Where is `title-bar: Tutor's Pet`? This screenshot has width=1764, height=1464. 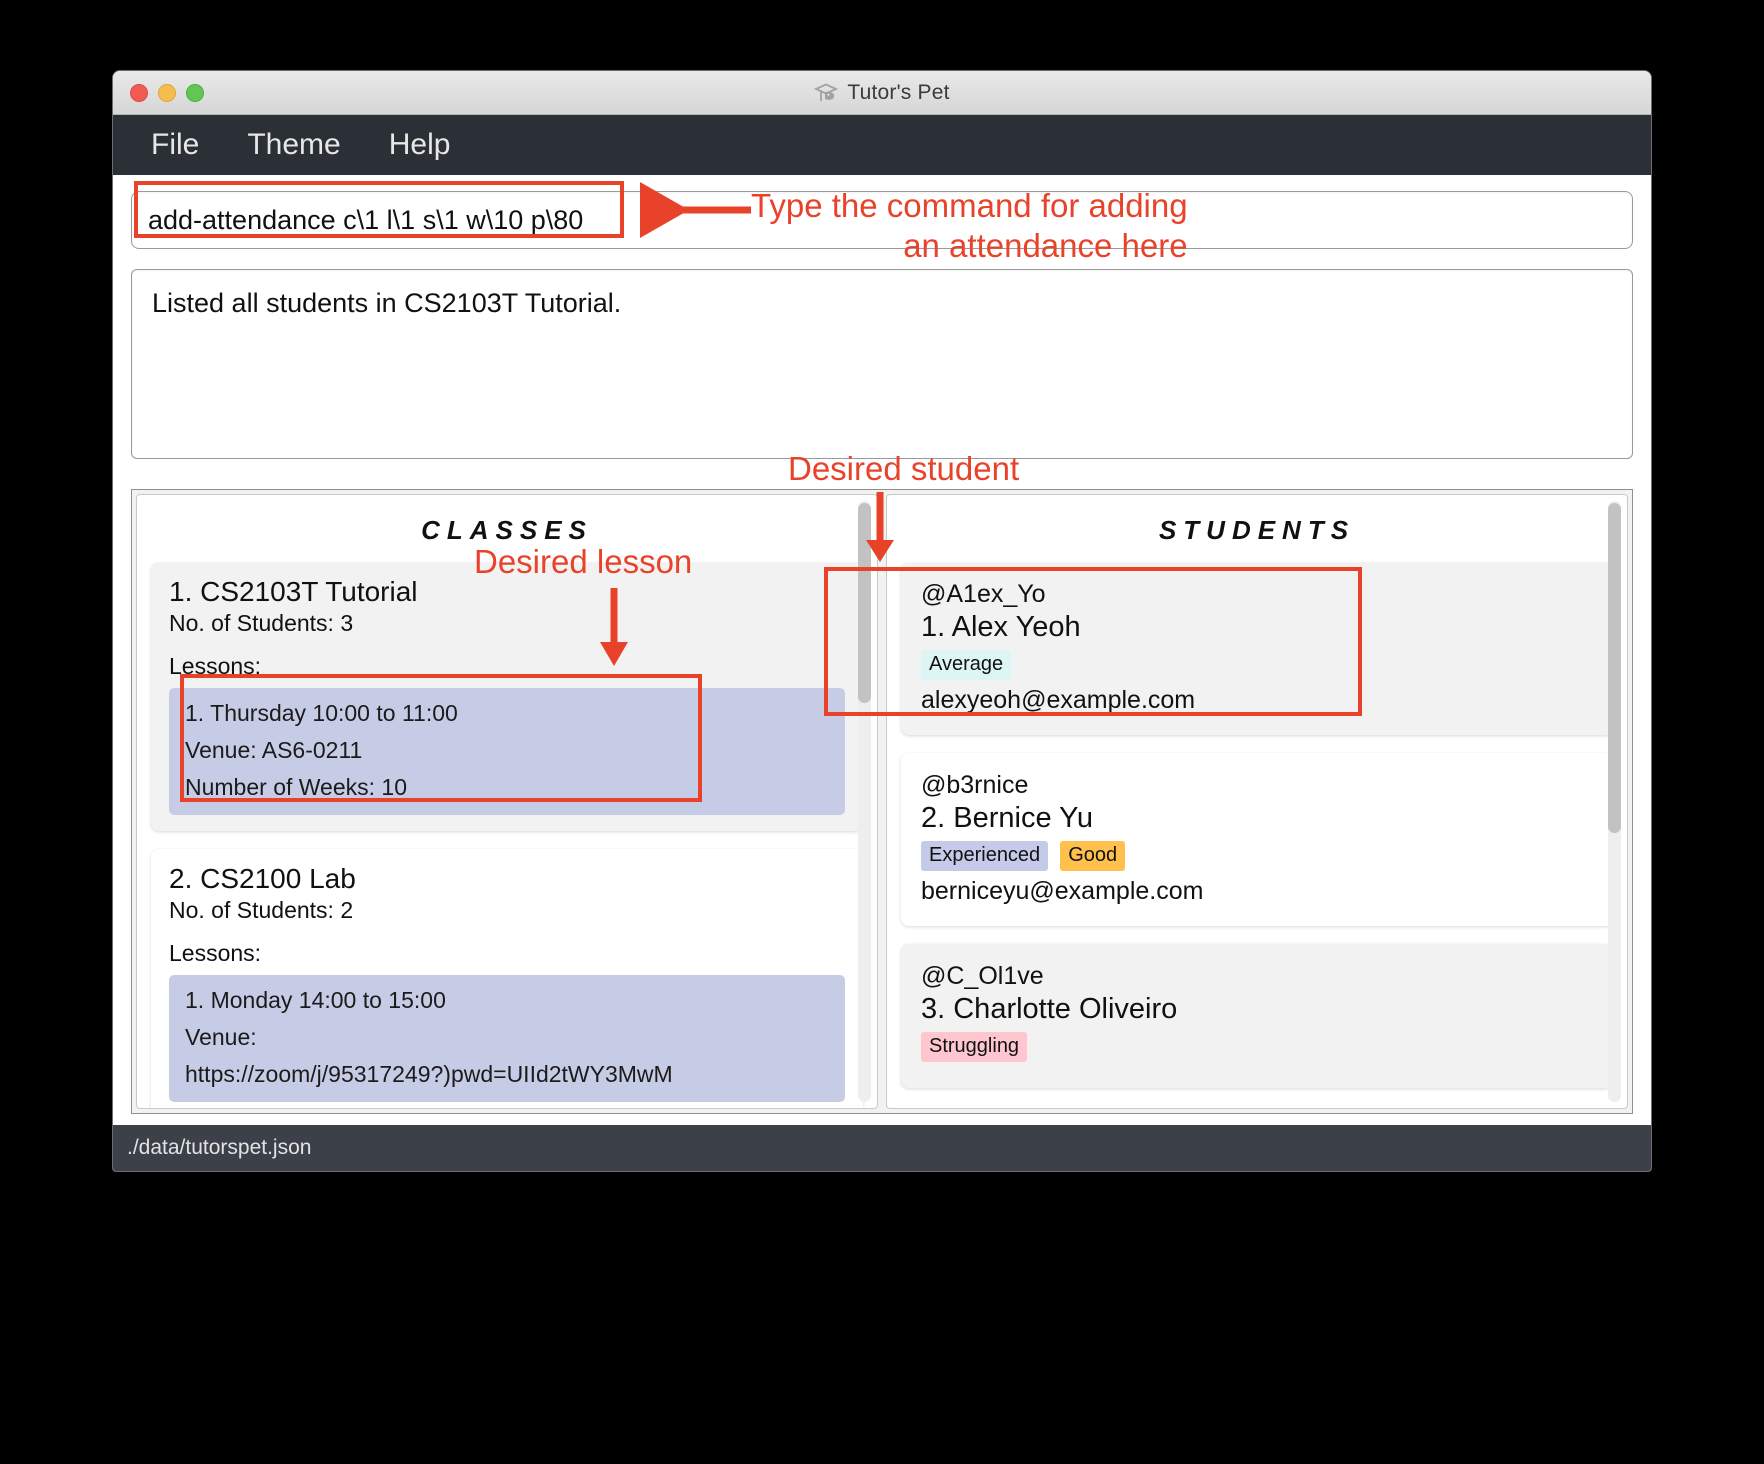
title-bar: Tutor's Pet is located at coordinates (882, 93).